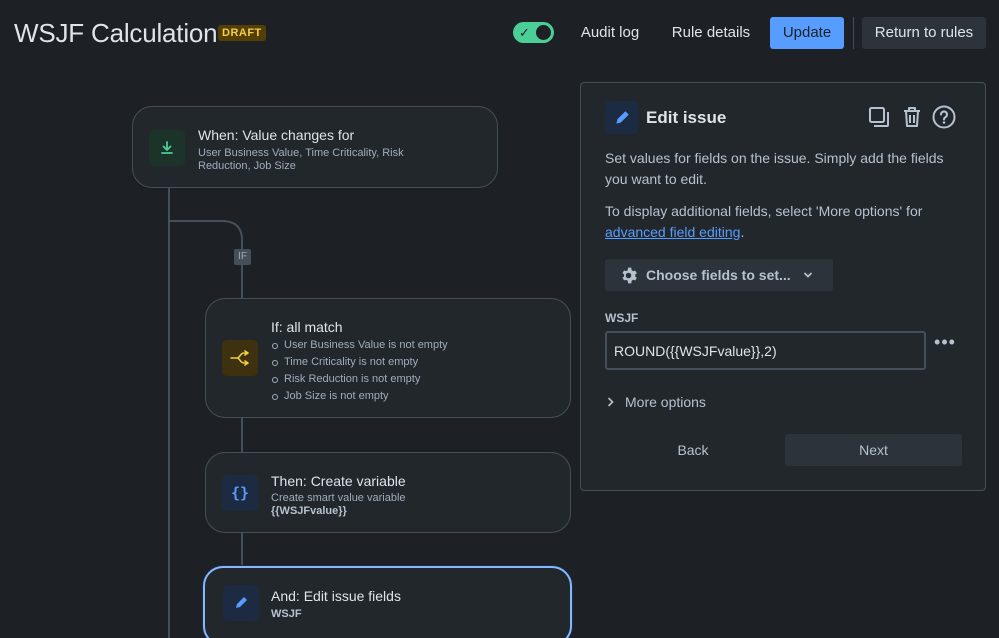  Describe the element at coordinates (742, 232) in the screenshot. I see `advanced-suffix-text: .` at that location.